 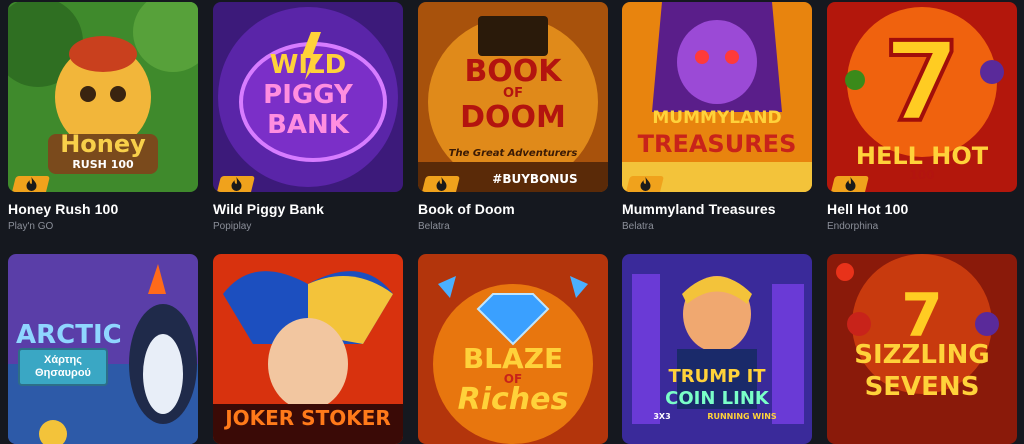 I want to click on game-thumbnail: BLAZE OF Riches, so click(x=513, y=349).